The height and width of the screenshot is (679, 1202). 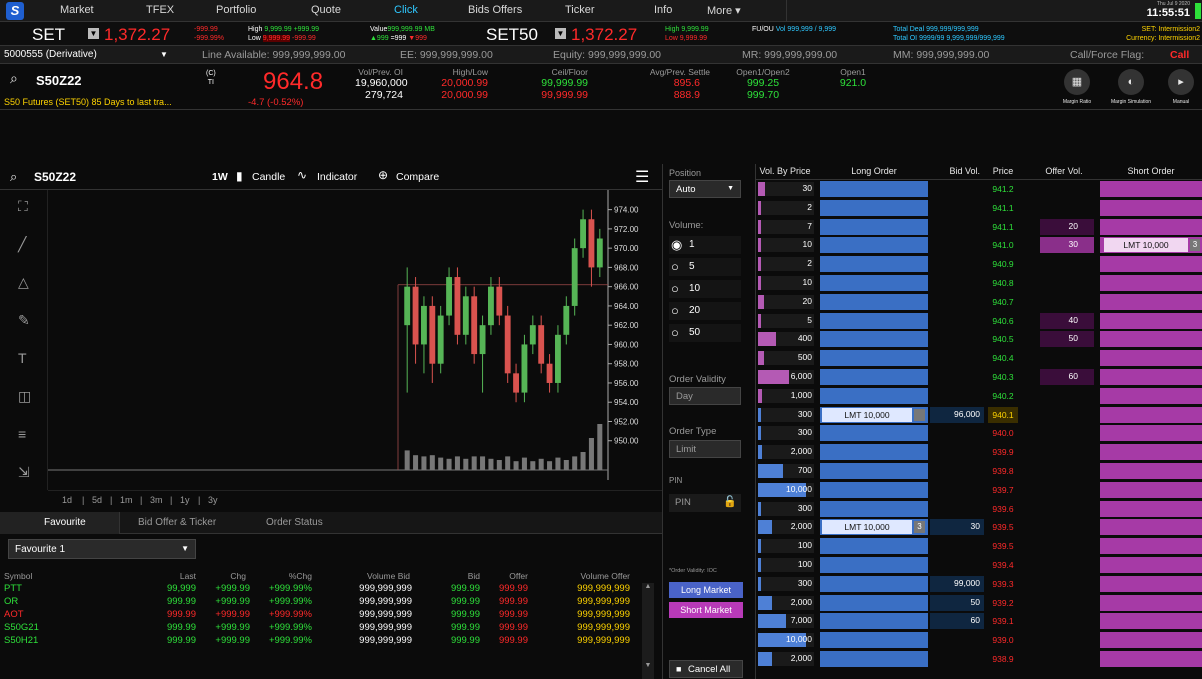 I want to click on price-level: 939.3, so click(x=1003, y=584).